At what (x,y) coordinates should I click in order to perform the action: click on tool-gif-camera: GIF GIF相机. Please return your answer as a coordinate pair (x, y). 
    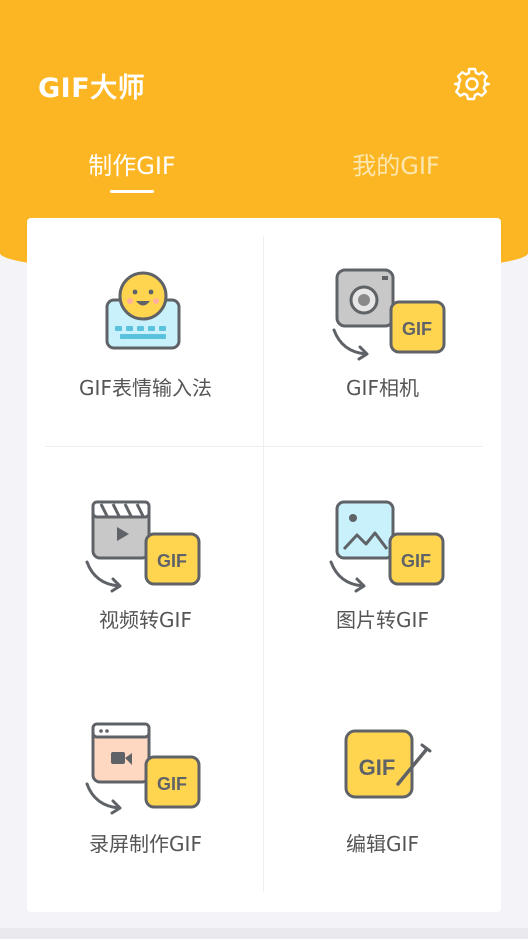
    Looking at the image, I should click on (382, 332).